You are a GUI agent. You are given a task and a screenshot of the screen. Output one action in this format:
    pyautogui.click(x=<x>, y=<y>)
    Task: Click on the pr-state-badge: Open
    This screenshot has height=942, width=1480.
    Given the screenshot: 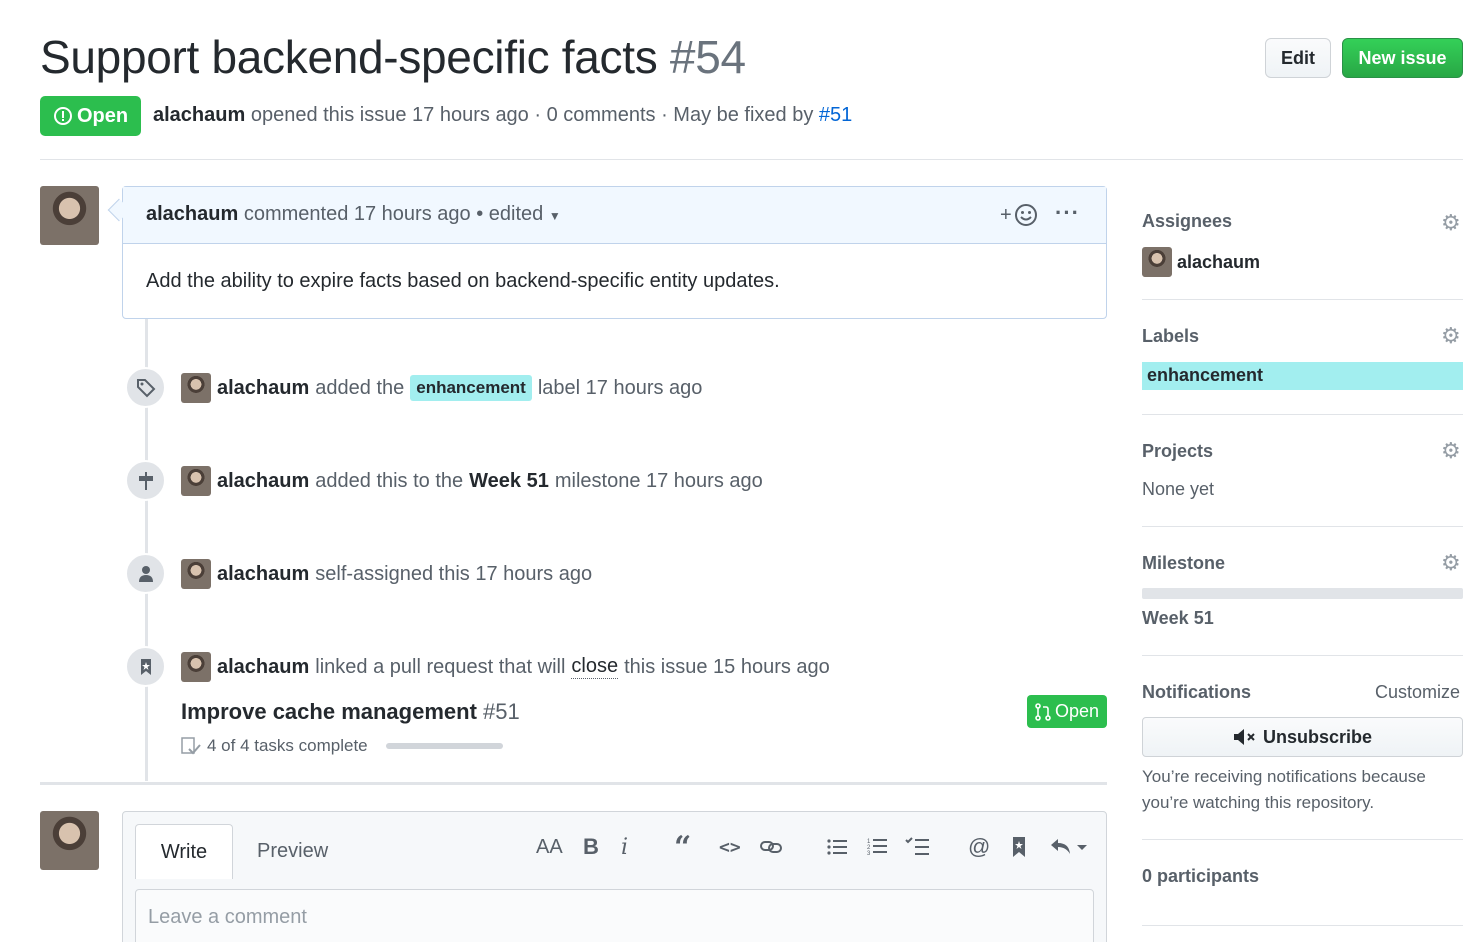 What is the action you would take?
    pyautogui.click(x=1067, y=711)
    